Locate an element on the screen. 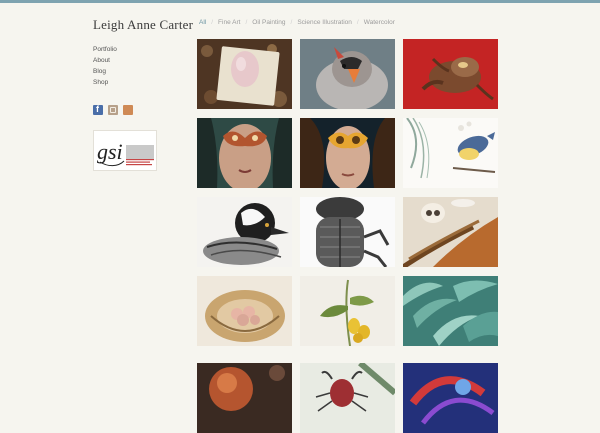  thumbnail-warbler-bird is located at coordinates (450, 153).